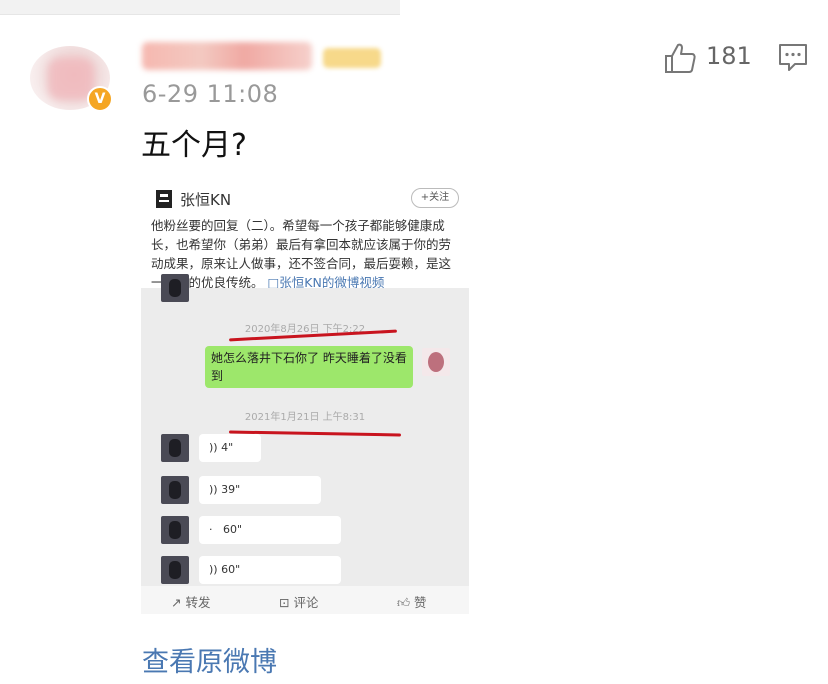 The image size is (828, 684). What do you see at coordinates (227, 56) in the screenshot?
I see `username-blurred` at bounding box center [227, 56].